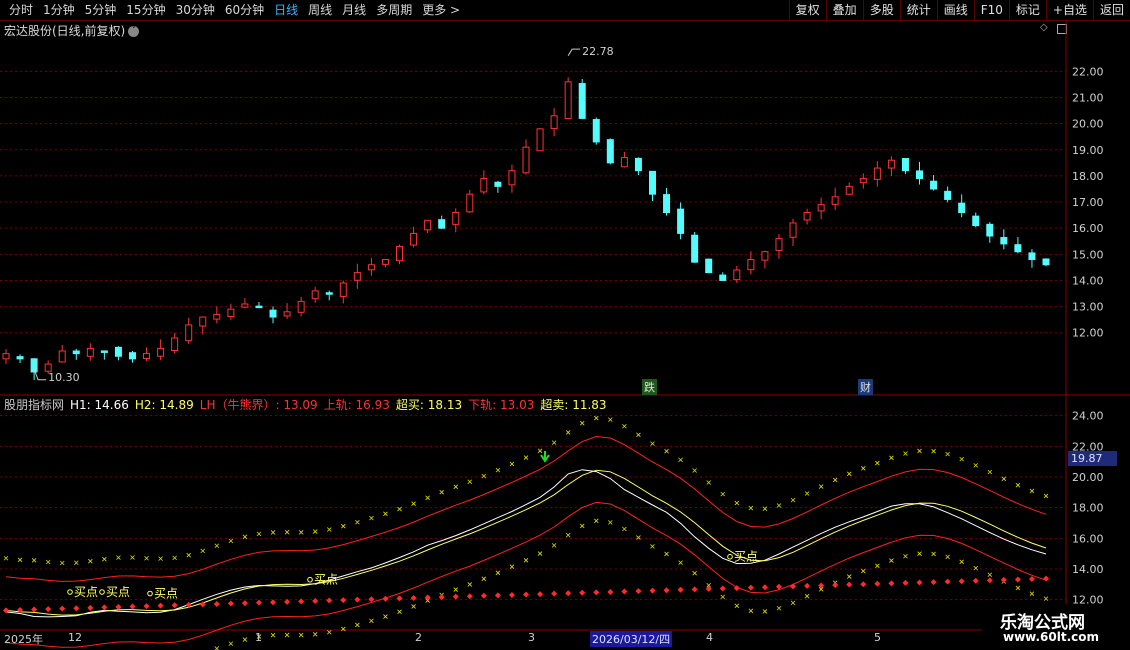 This screenshot has height=650, width=1130. Describe the element at coordinates (865, 387) in the screenshot. I see `finance-badge: 财` at that location.